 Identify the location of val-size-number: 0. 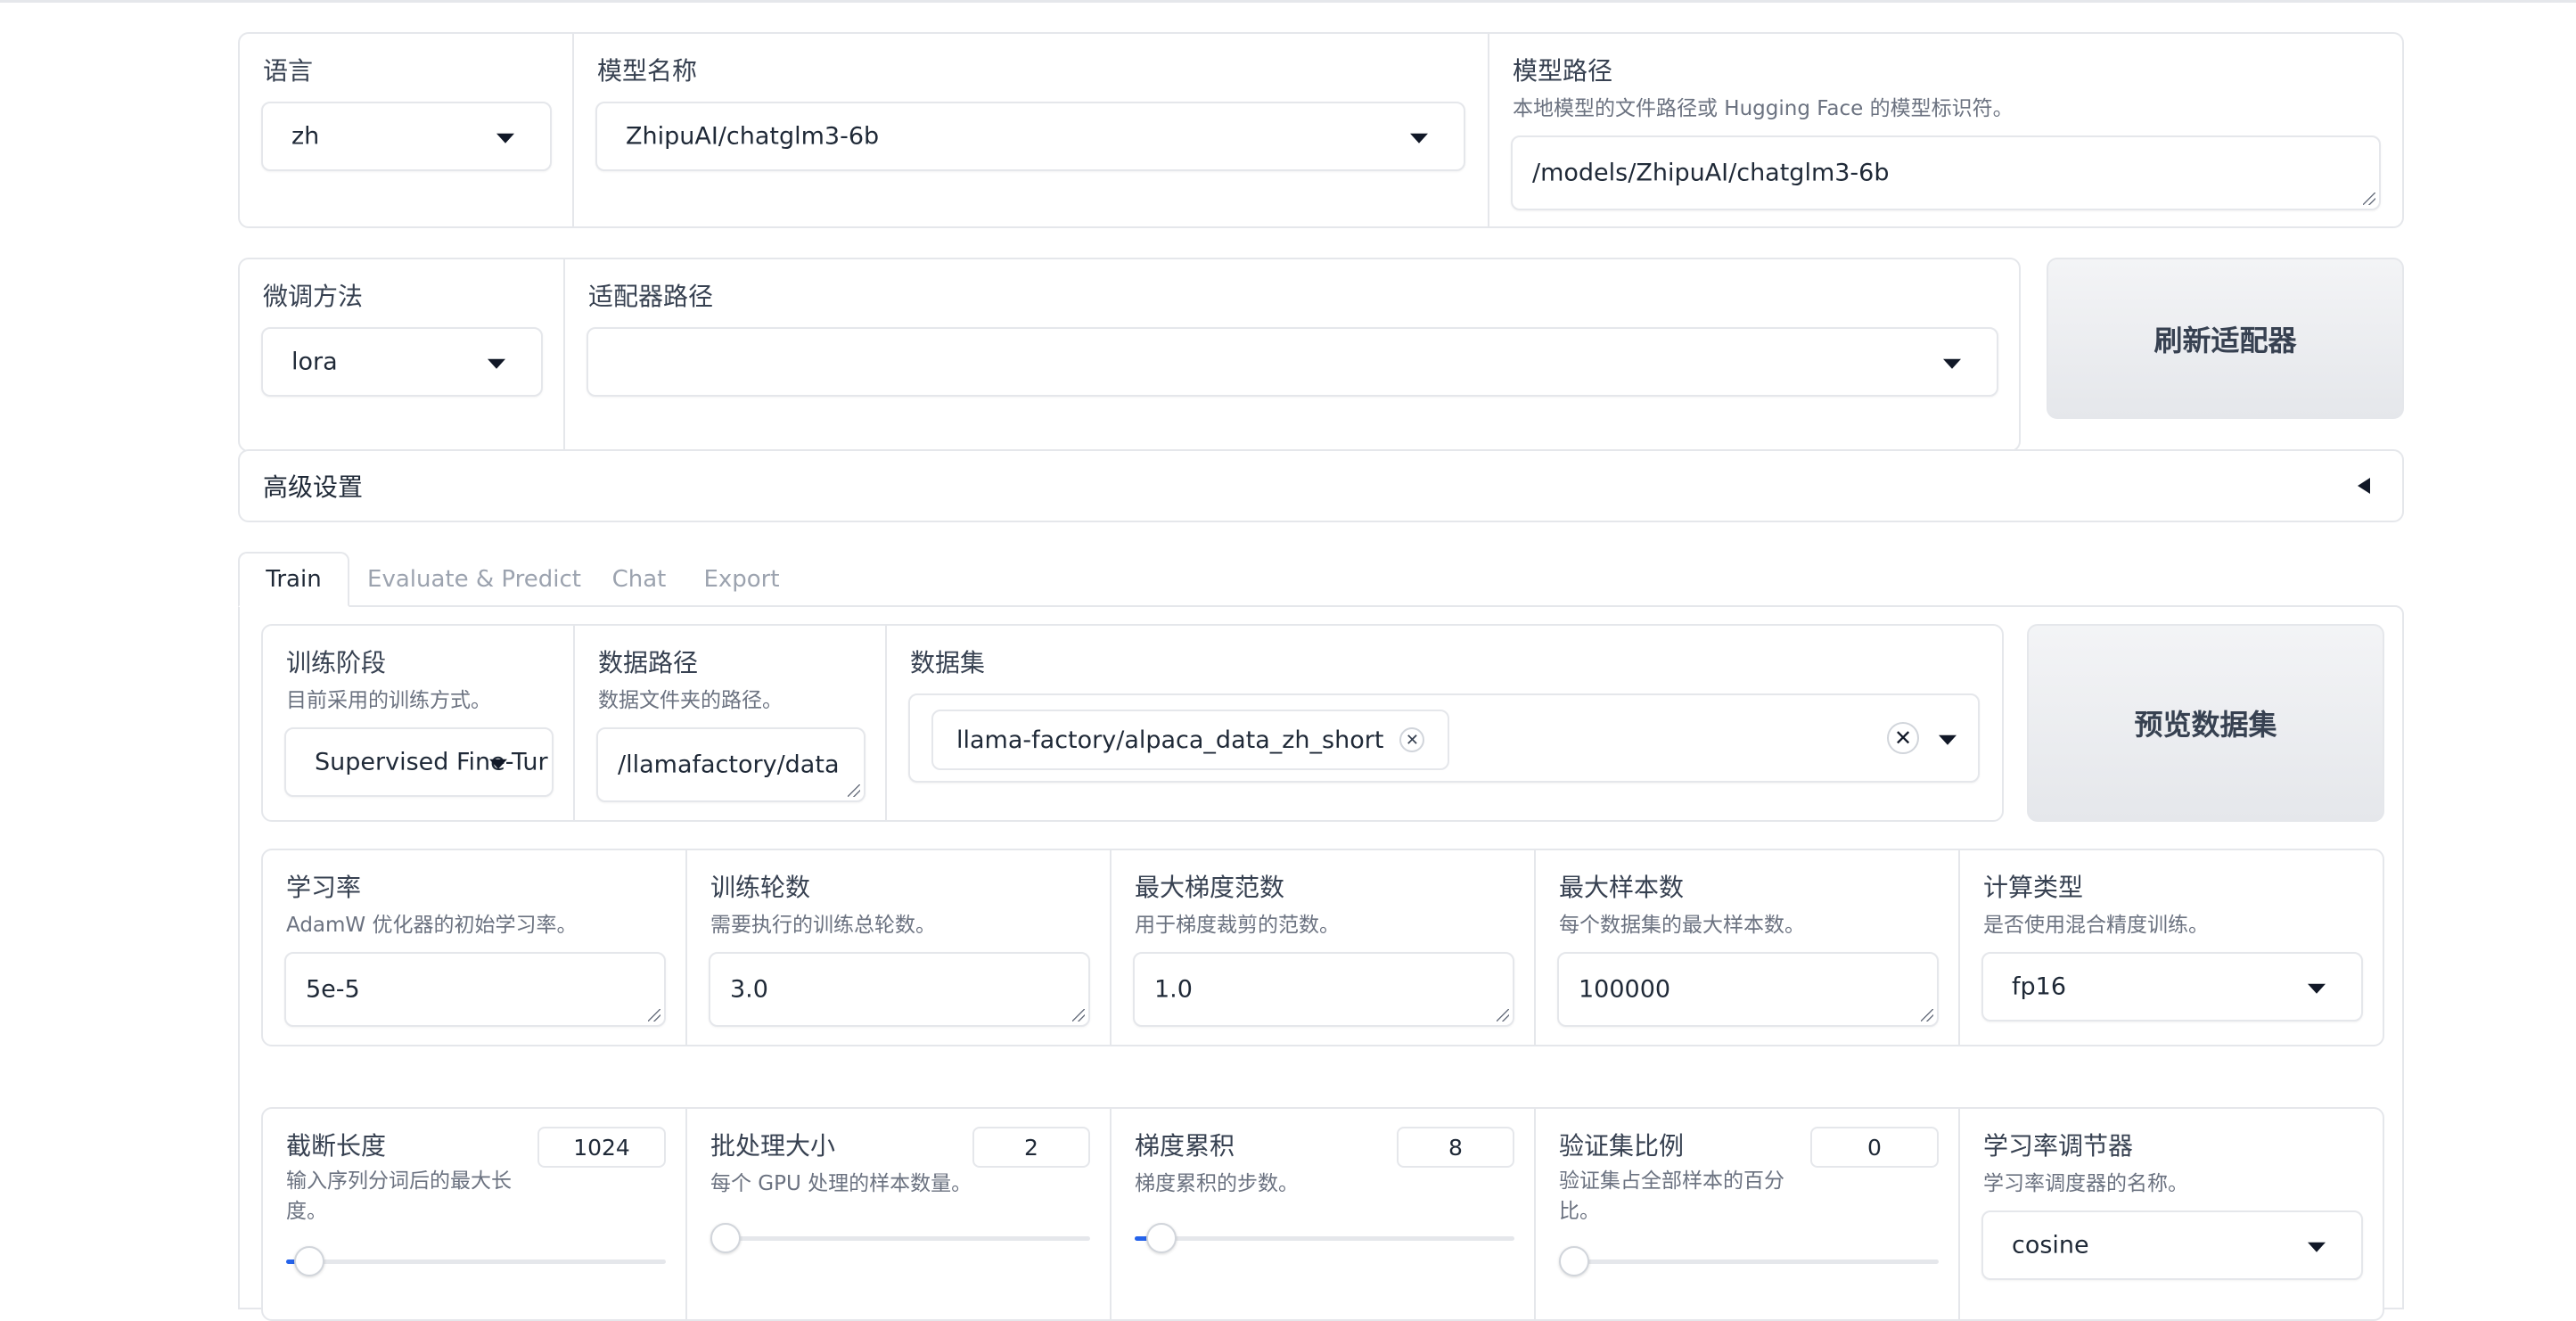
(1875, 1147).